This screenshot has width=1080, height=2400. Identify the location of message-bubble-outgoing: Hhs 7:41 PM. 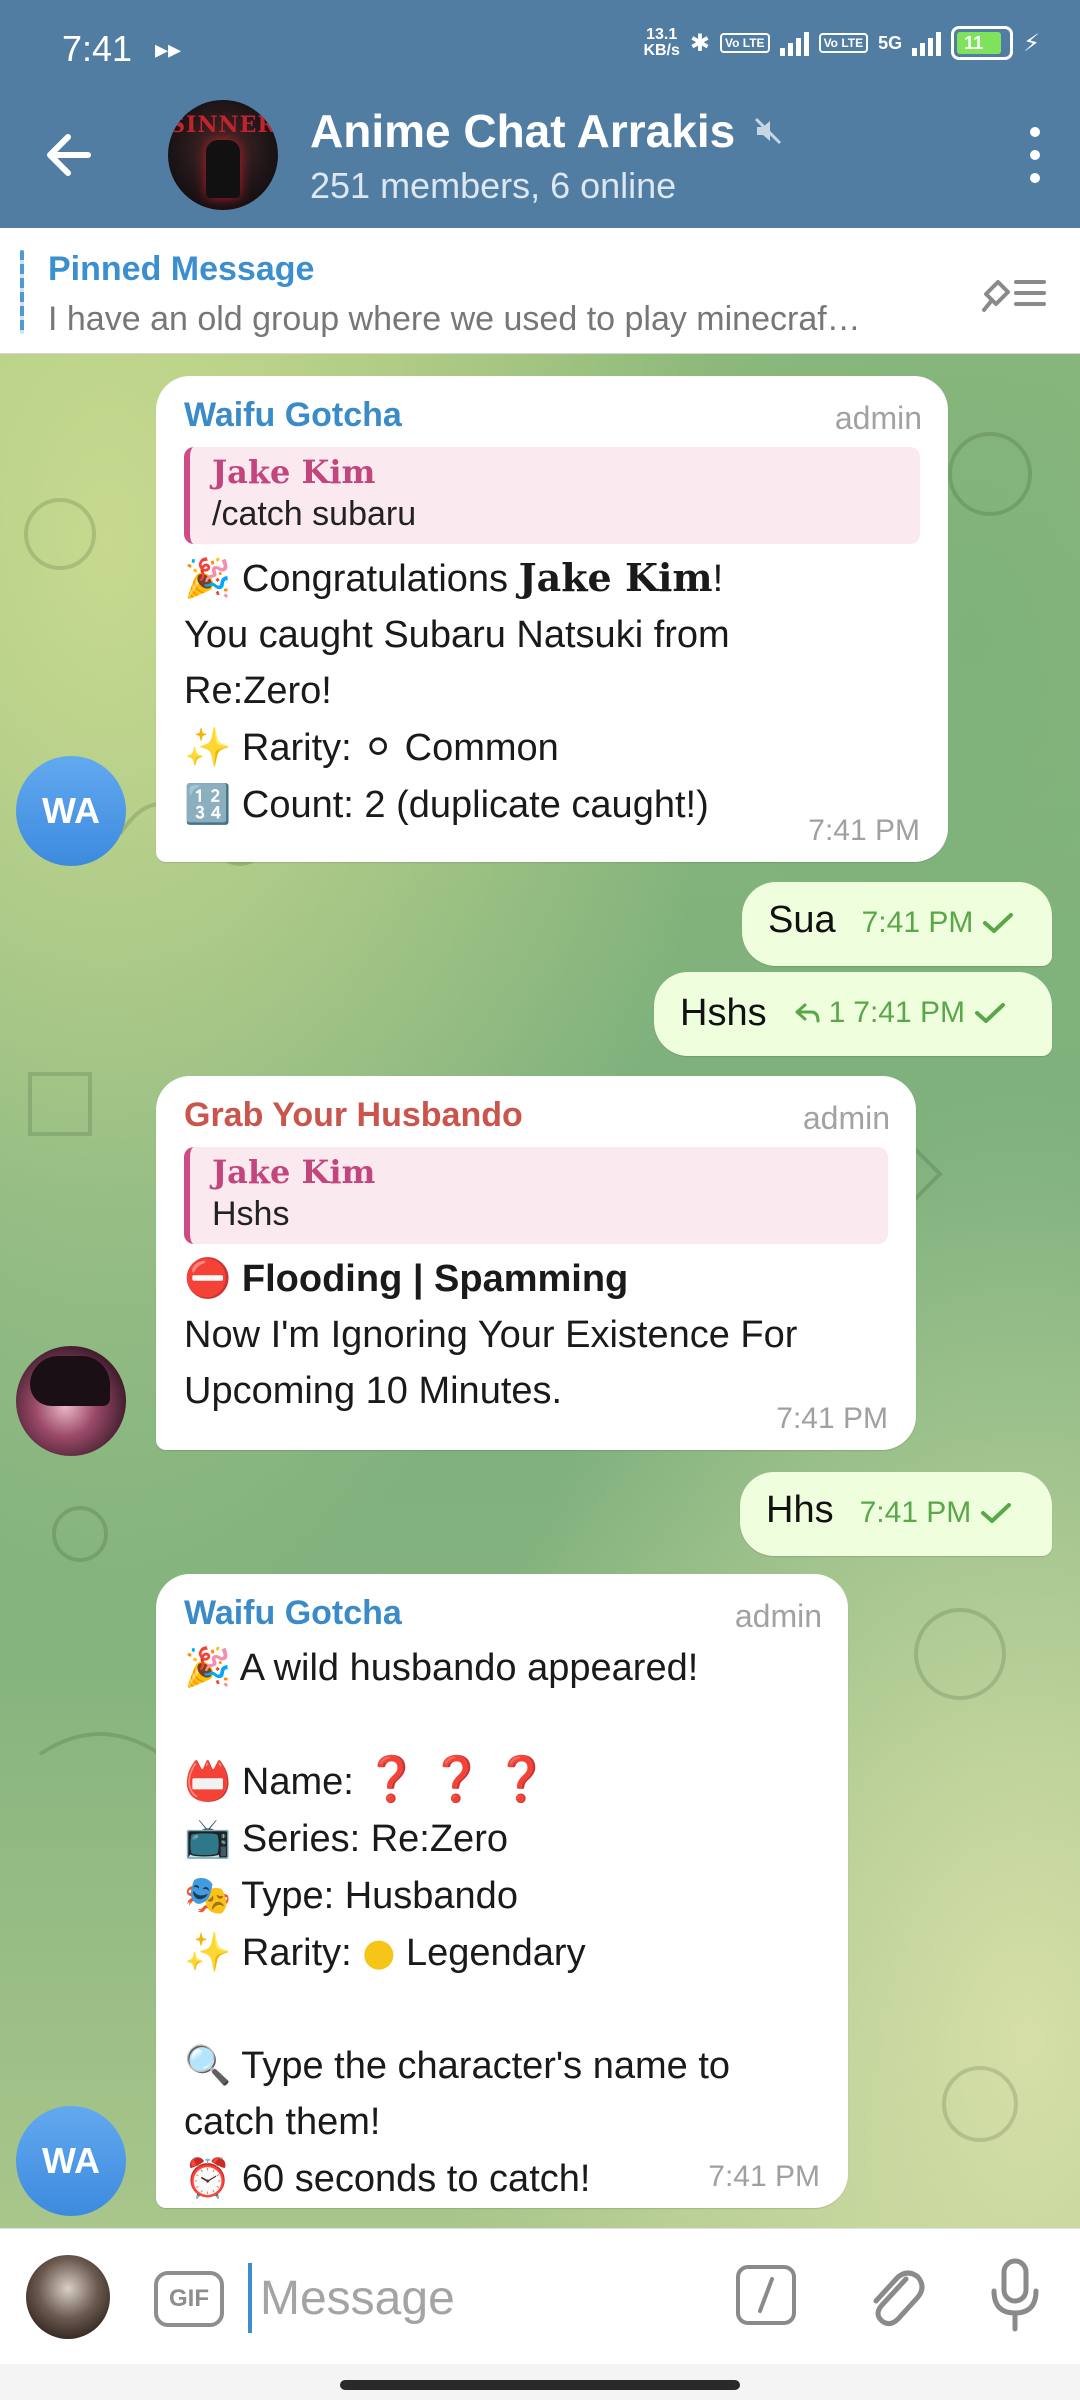
(896, 1514).